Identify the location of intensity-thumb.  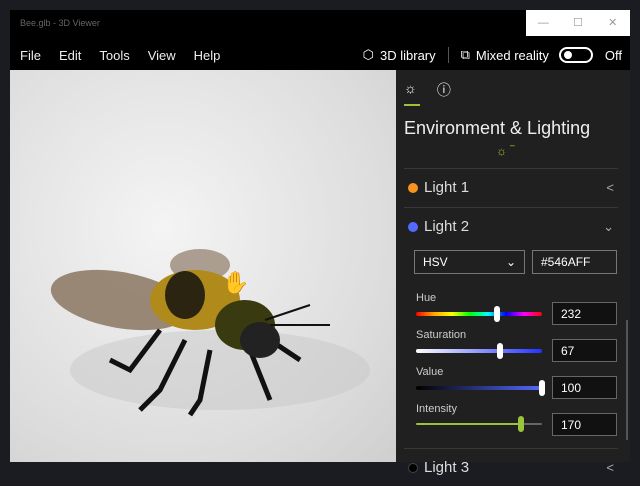
(520, 424).